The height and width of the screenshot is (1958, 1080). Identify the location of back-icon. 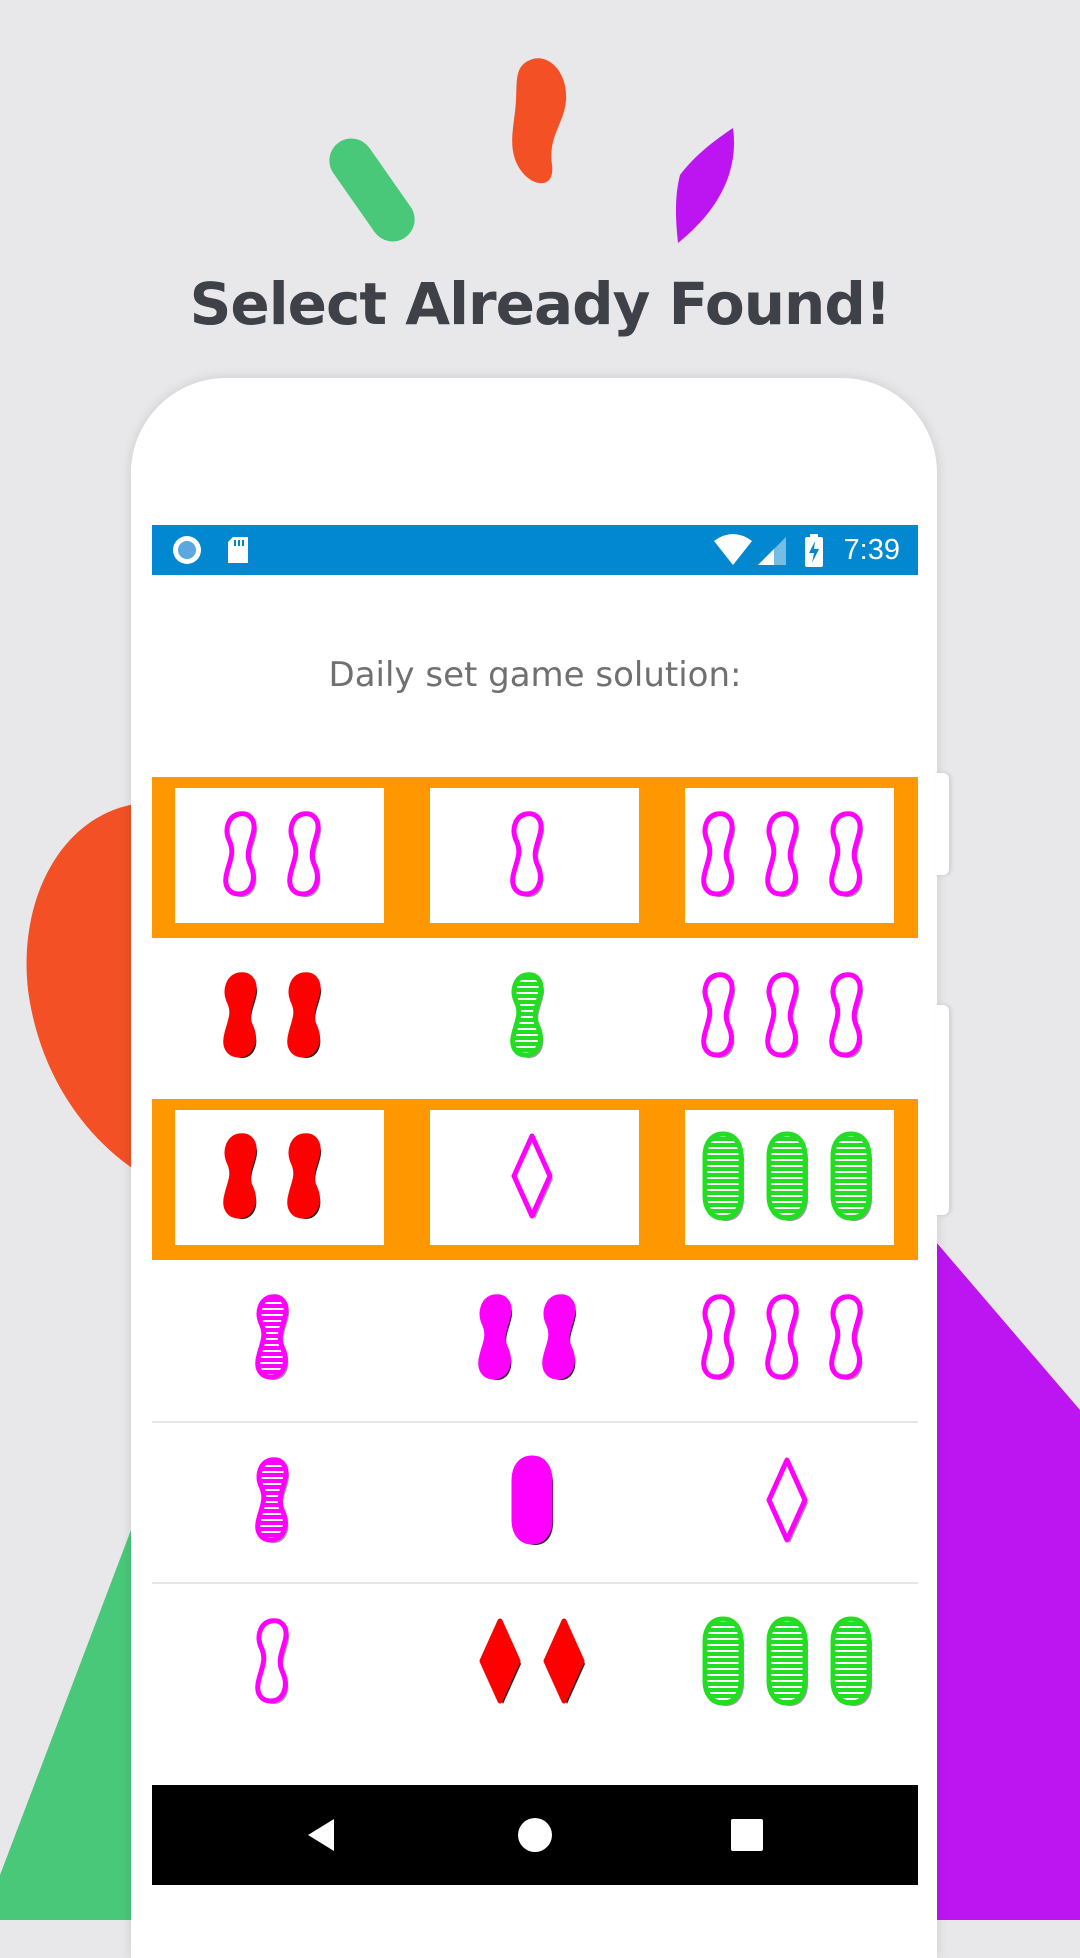
(321, 1835).